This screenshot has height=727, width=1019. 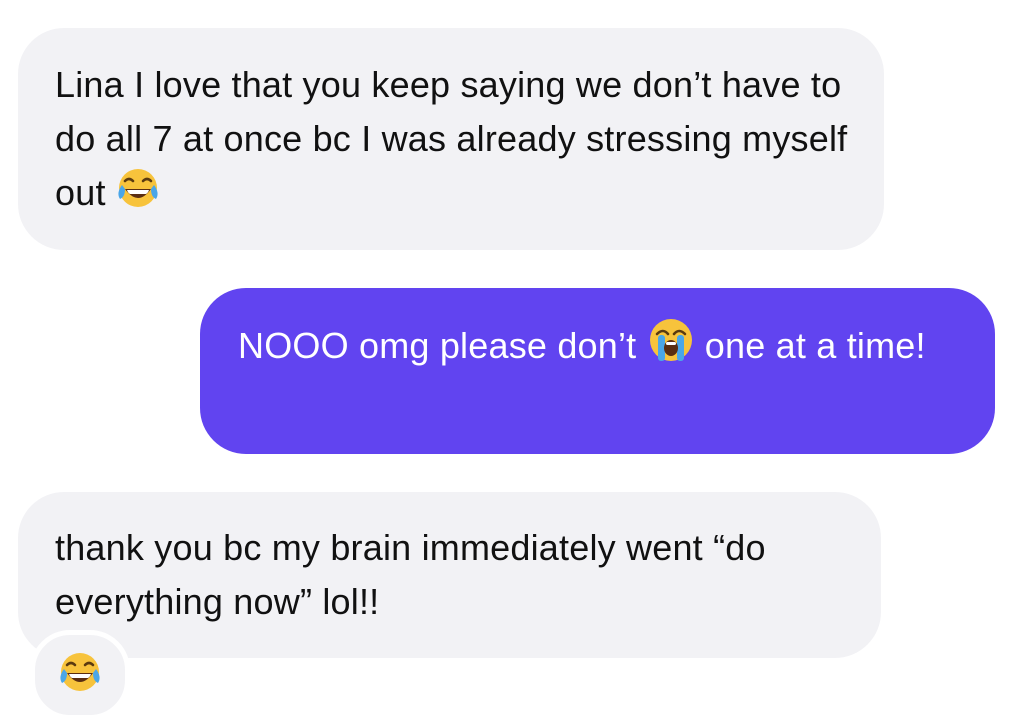 What do you see at coordinates (671, 347) in the screenshot?
I see `loudly-crying-face-icon` at bounding box center [671, 347].